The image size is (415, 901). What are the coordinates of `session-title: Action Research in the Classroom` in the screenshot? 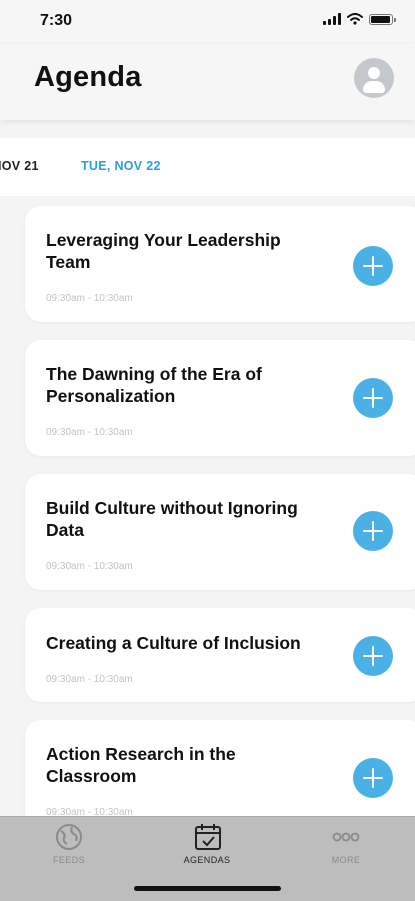 It's located at (141, 765).